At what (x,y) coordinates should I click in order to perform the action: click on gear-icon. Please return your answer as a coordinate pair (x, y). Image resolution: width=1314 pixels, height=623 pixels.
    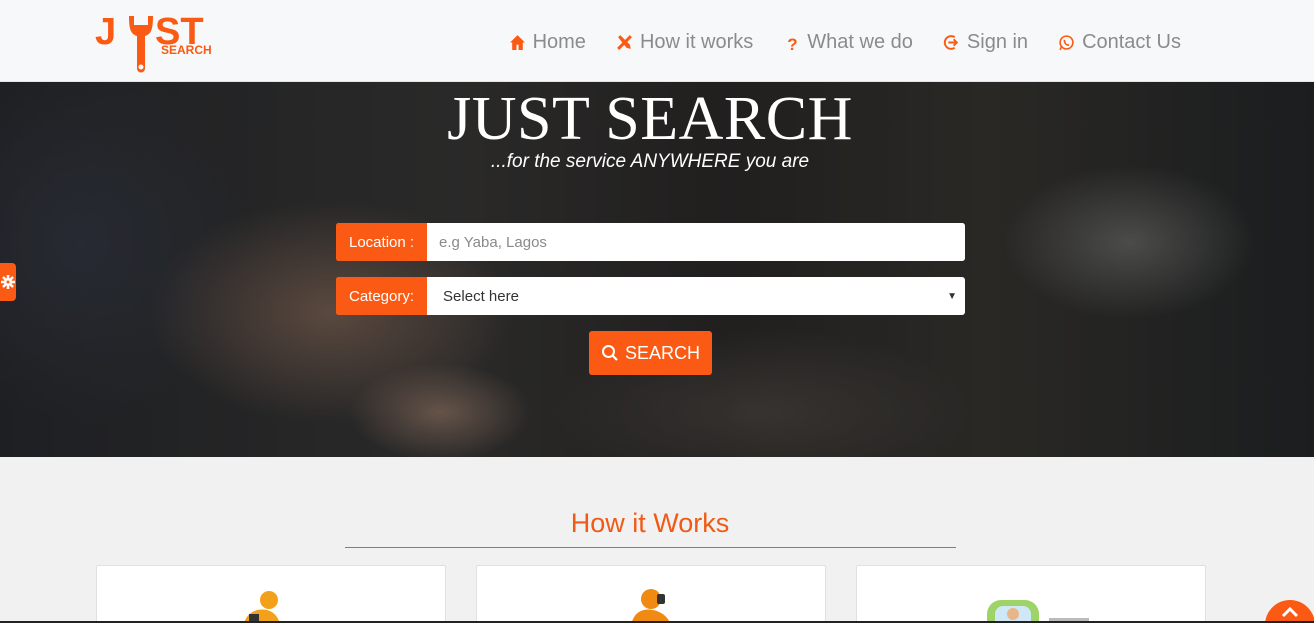
    Looking at the image, I should click on (8, 282).